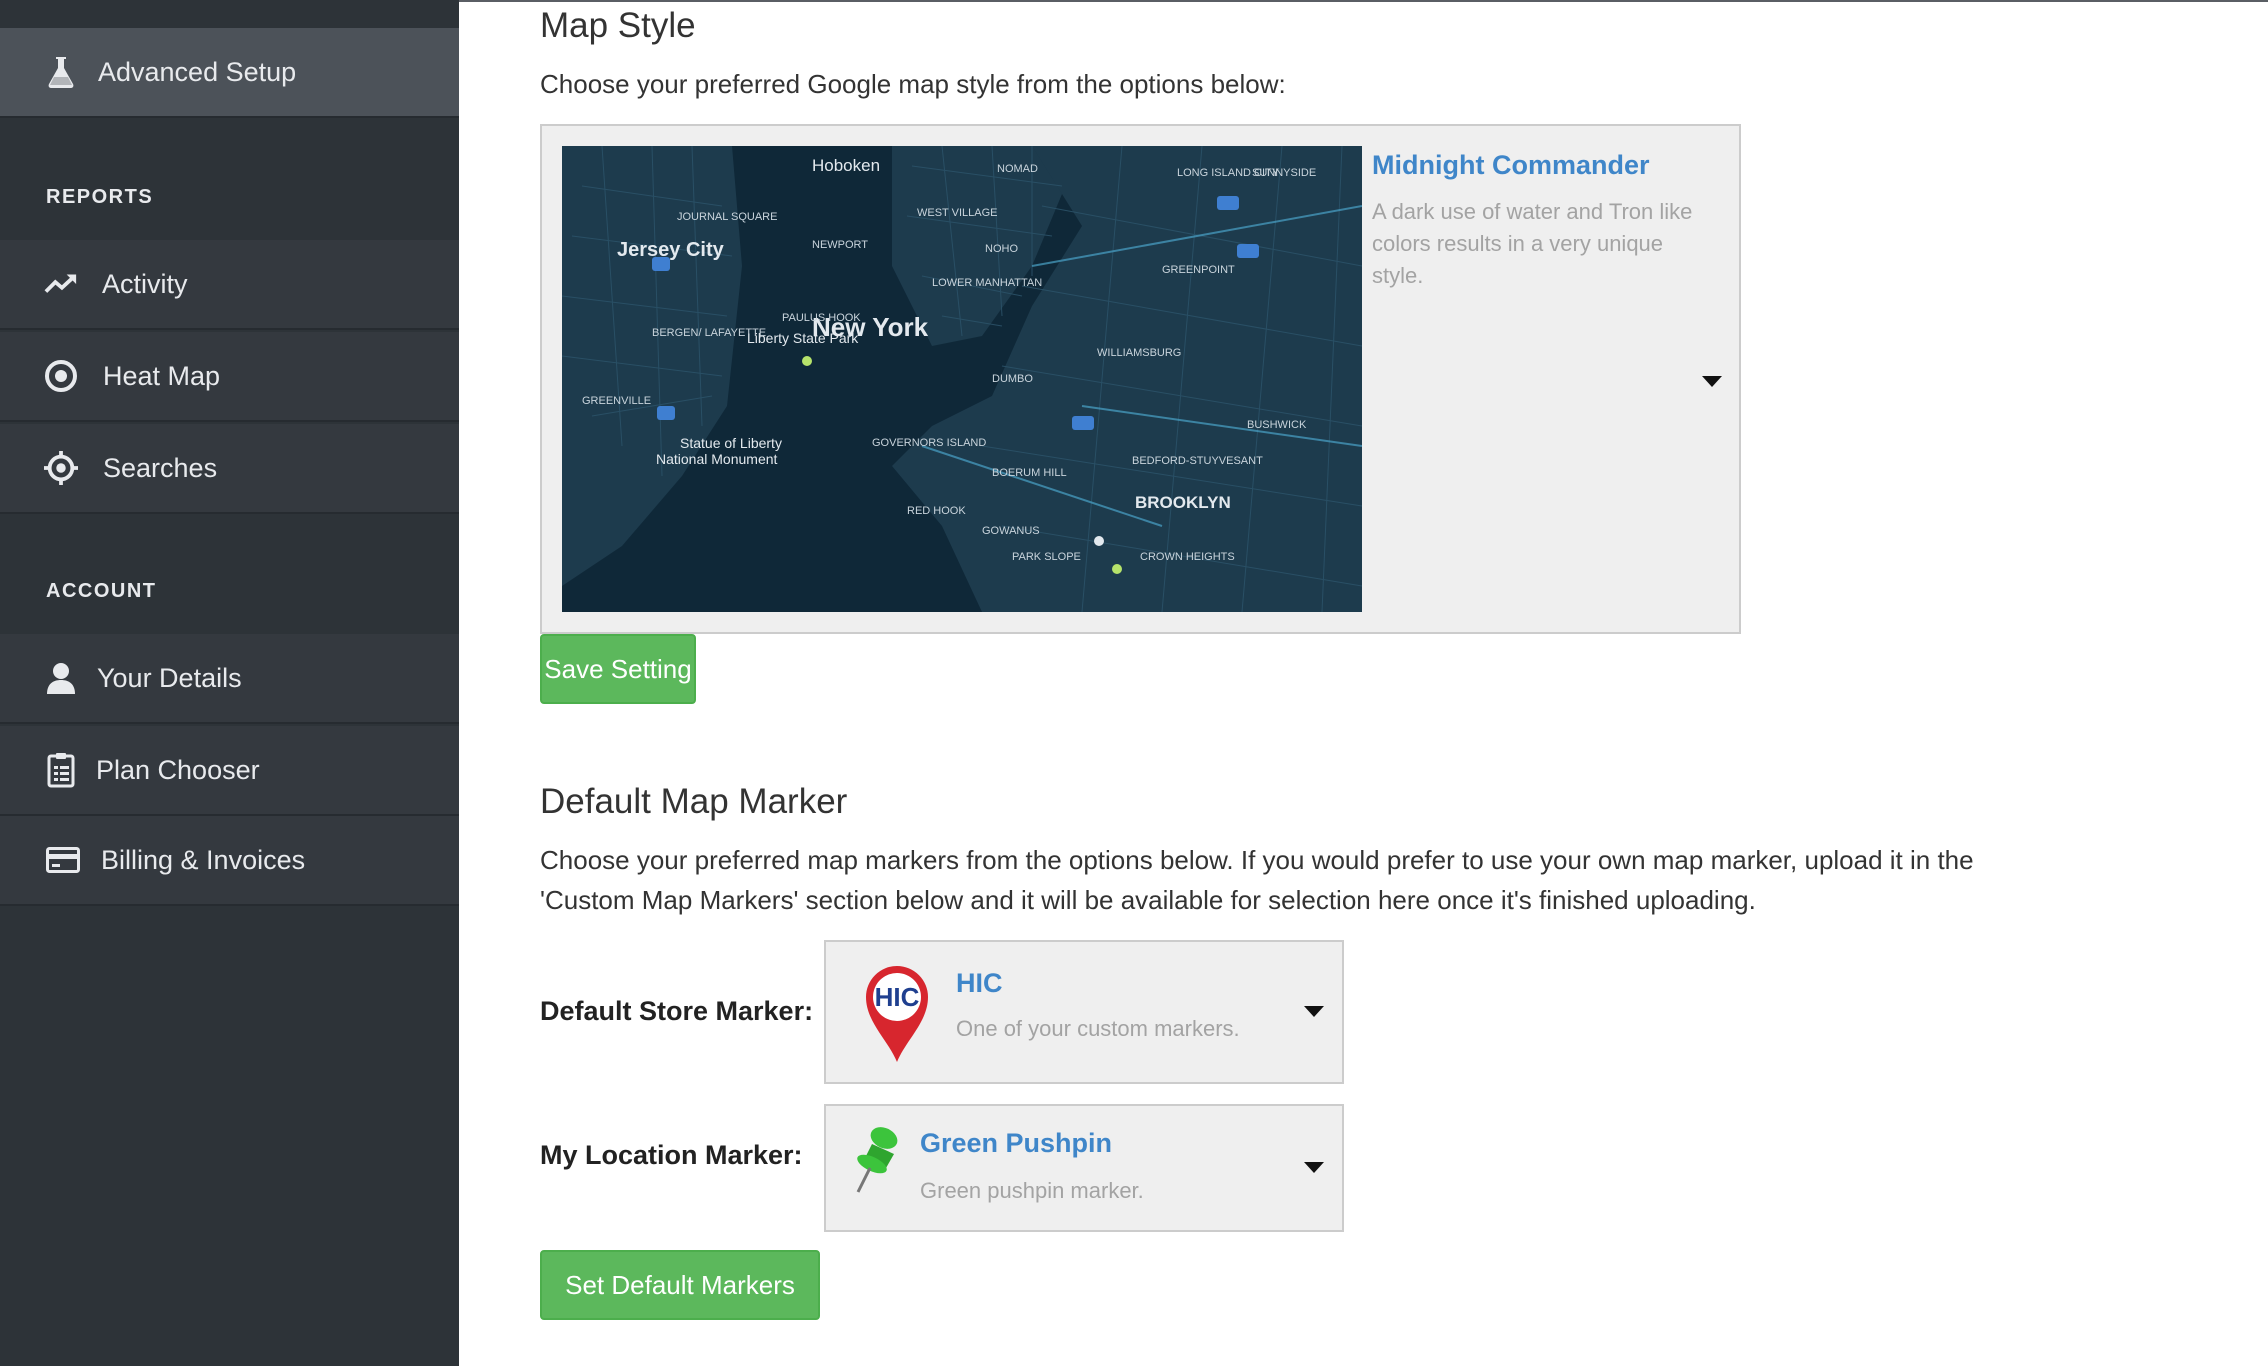 The image size is (2268, 1366). I want to click on save-setting-button: Save Setting, so click(618, 669).